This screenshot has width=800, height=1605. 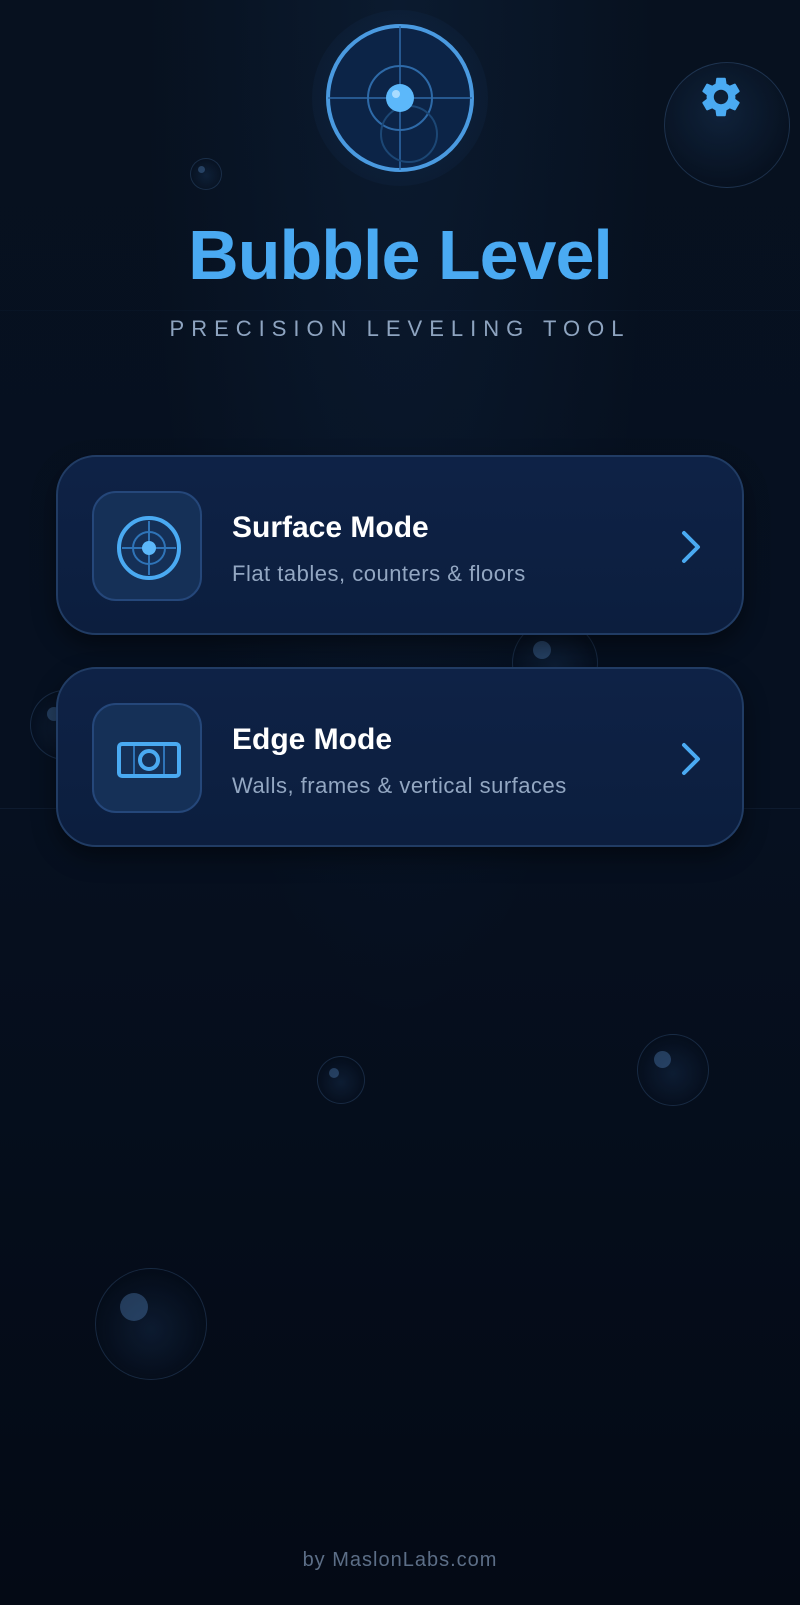 What do you see at coordinates (400, 98) in the screenshot?
I see `bubble-level-logo-icon` at bounding box center [400, 98].